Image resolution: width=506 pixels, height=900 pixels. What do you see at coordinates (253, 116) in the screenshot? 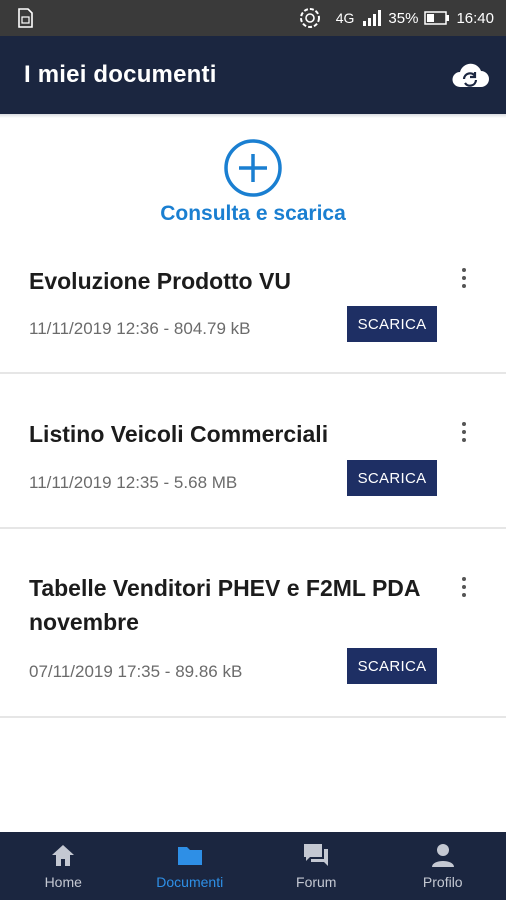
I see `app-bar-shadow` at bounding box center [253, 116].